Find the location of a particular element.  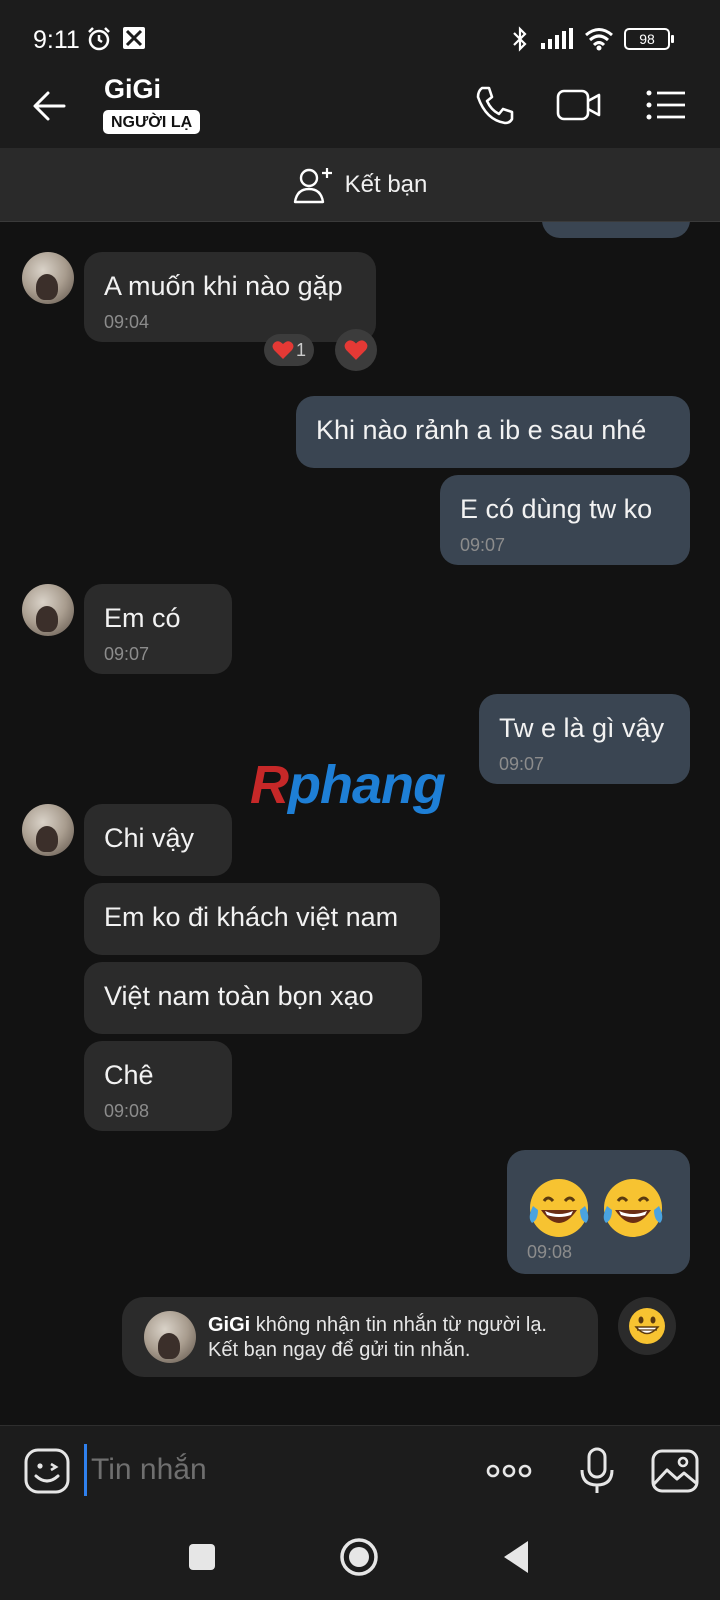

recent-apps-icon is located at coordinates (202, 1557).